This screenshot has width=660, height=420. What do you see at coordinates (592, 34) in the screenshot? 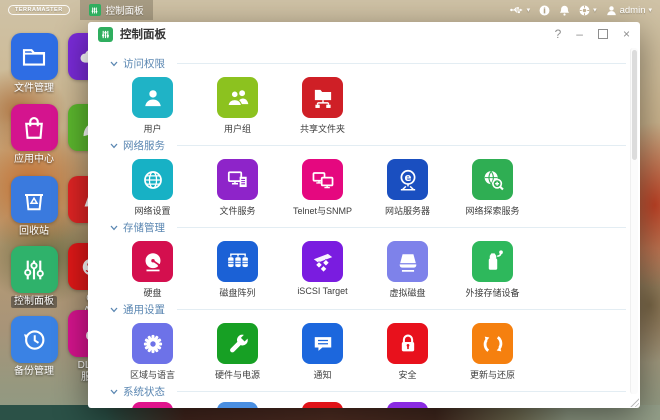
I see `window-controls: ? – ×` at bounding box center [592, 34].